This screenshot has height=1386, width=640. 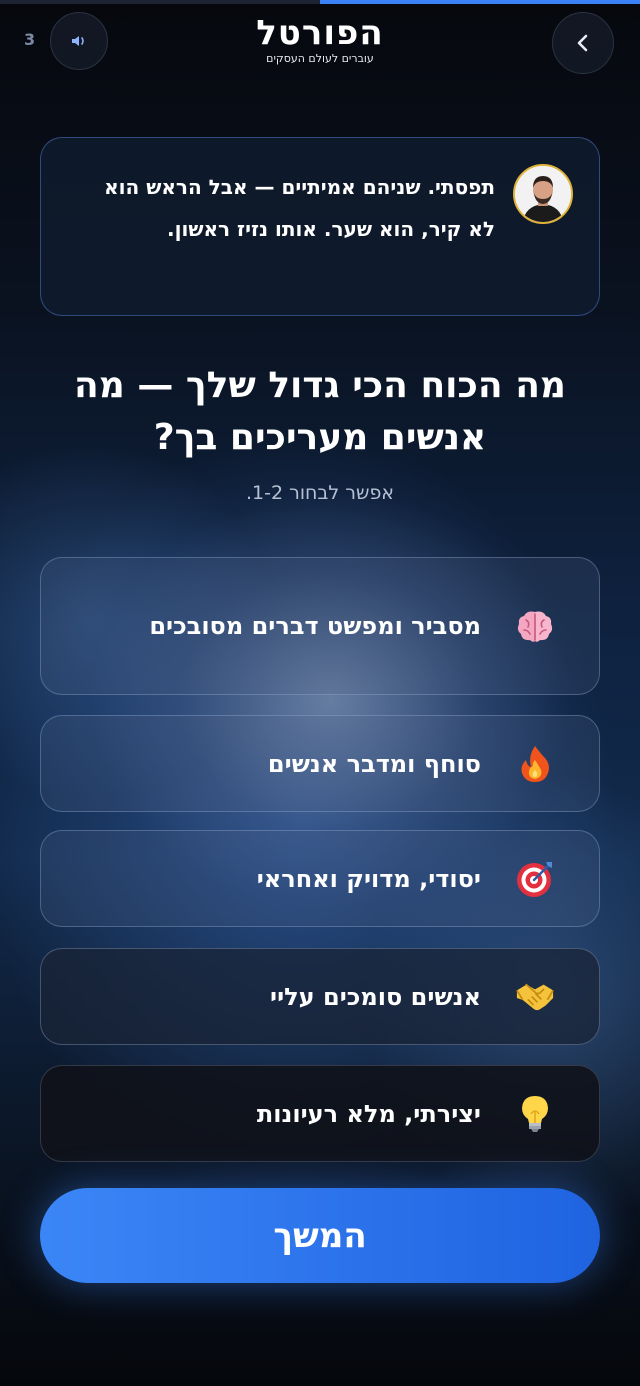 What do you see at coordinates (320, 33) in the screenshot?
I see `logo-title: הפורטל` at bounding box center [320, 33].